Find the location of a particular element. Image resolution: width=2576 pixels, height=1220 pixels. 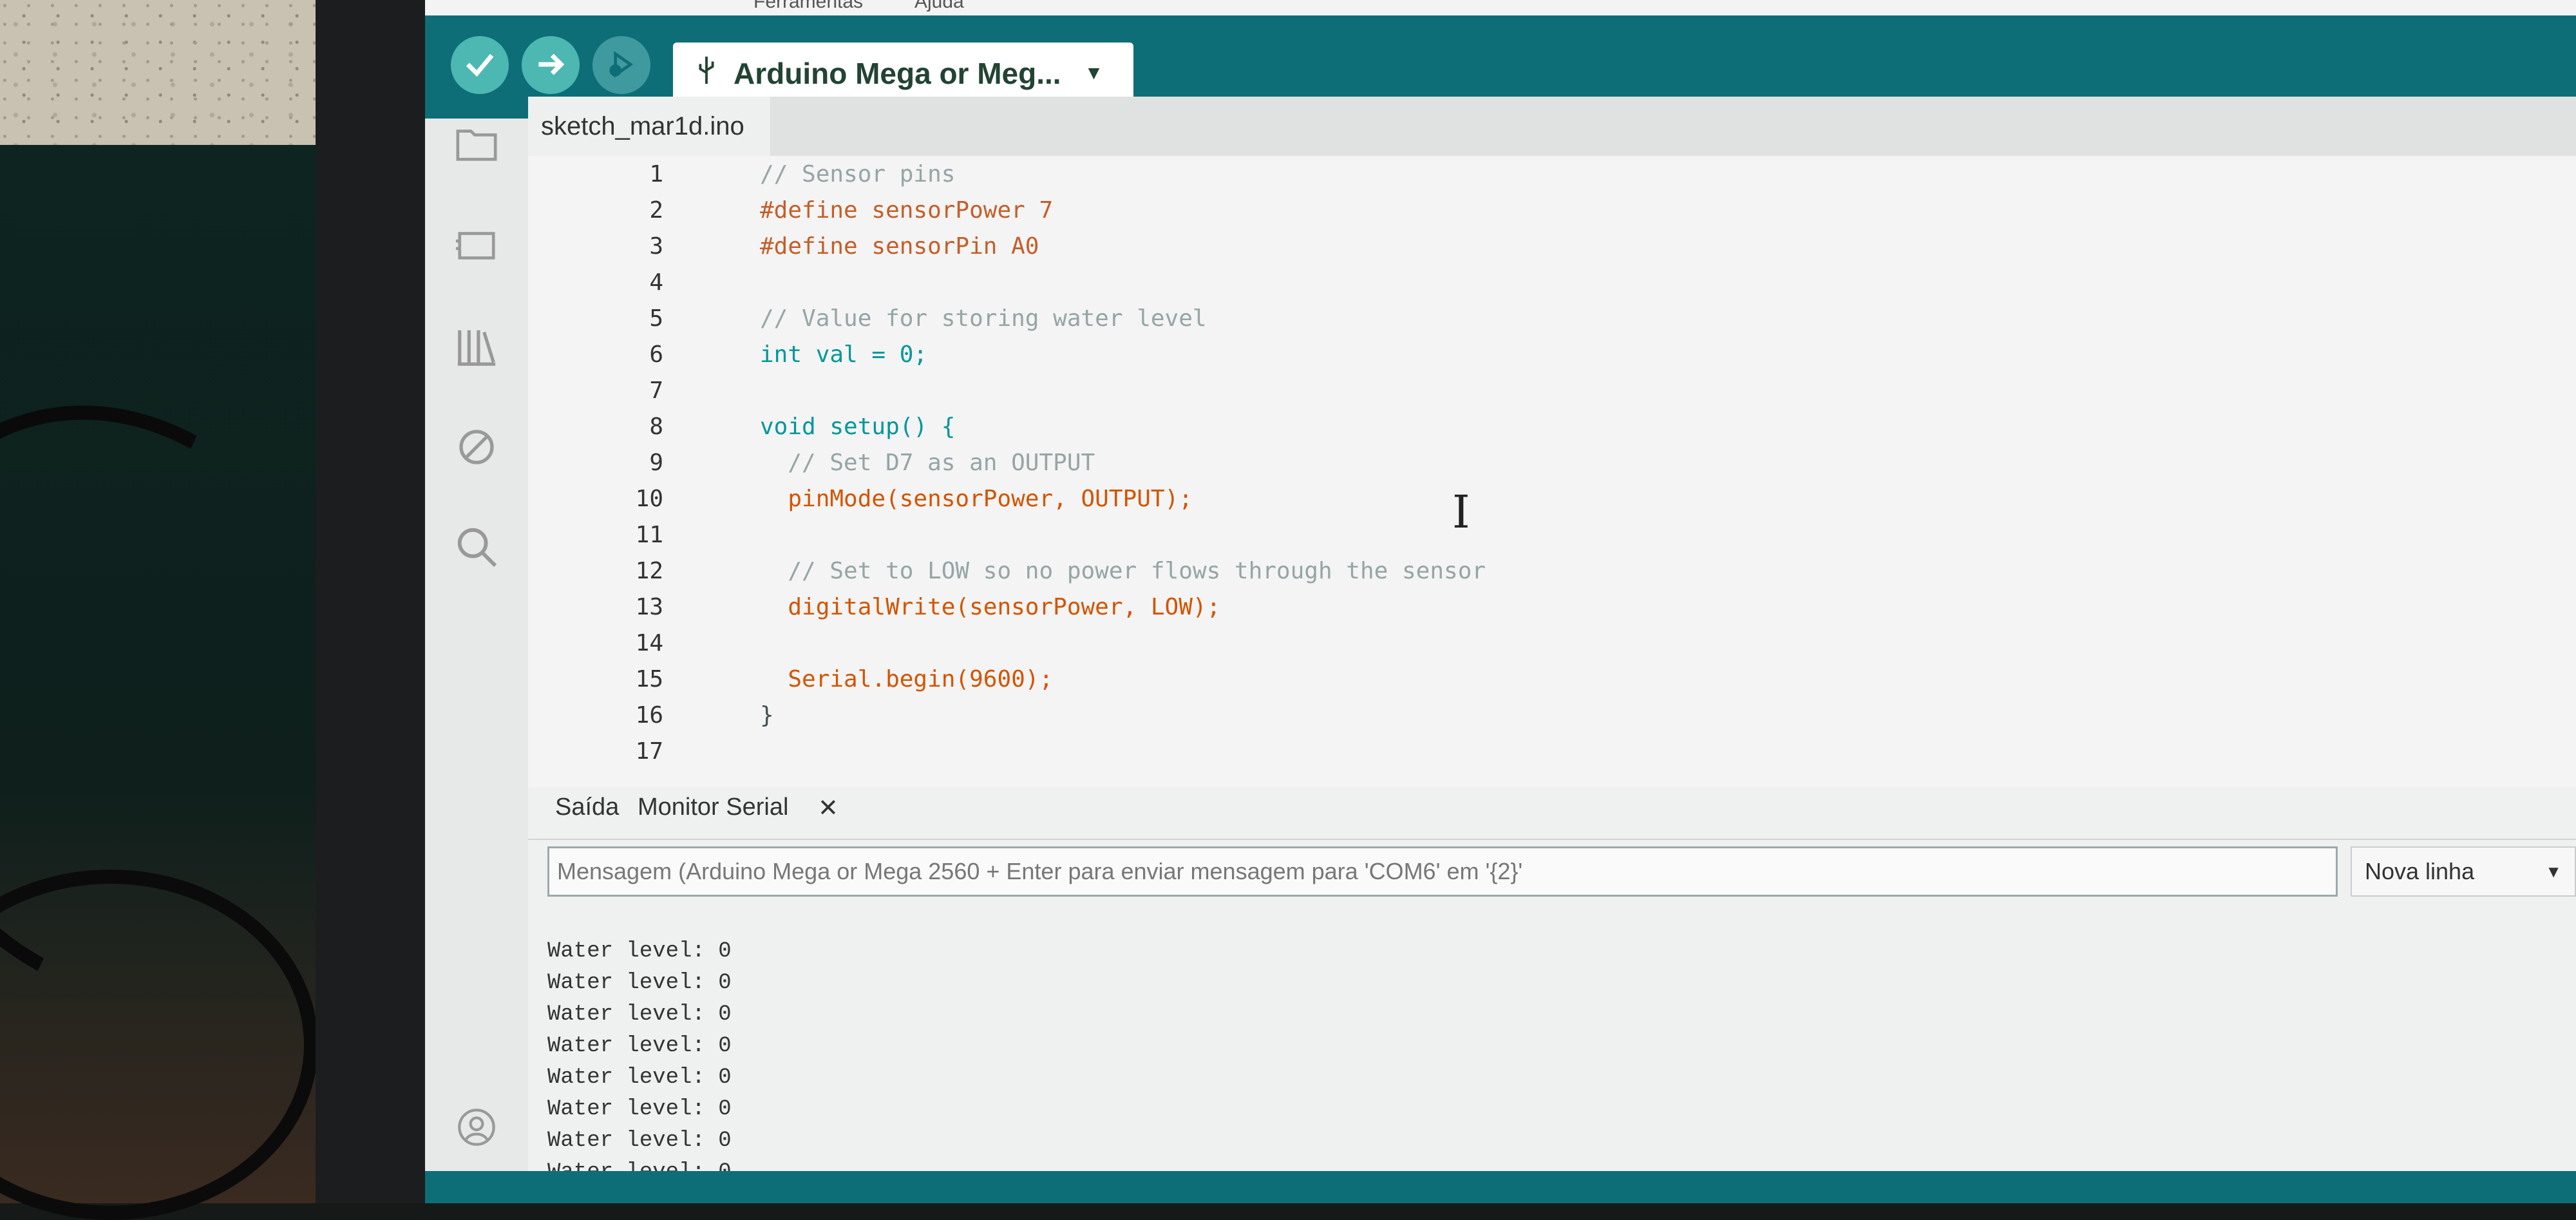

code-text: // Set D7 as an OUTPUT is located at coordinates (927, 462).